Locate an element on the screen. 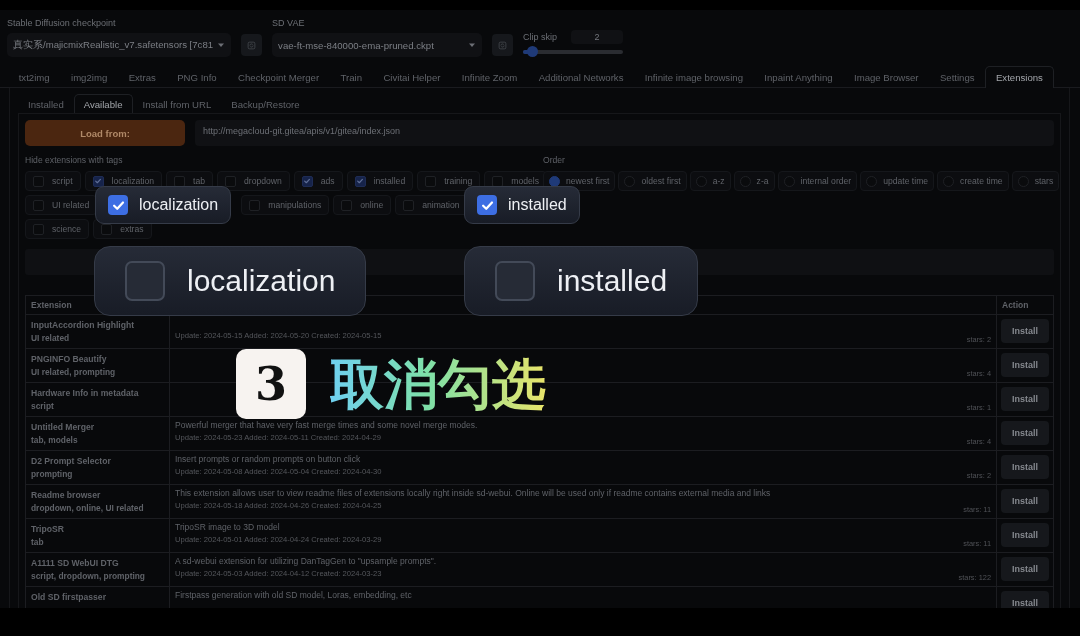 This screenshot has width=1080, height=636. tag-checkbox: dropdown is located at coordinates (253, 181).